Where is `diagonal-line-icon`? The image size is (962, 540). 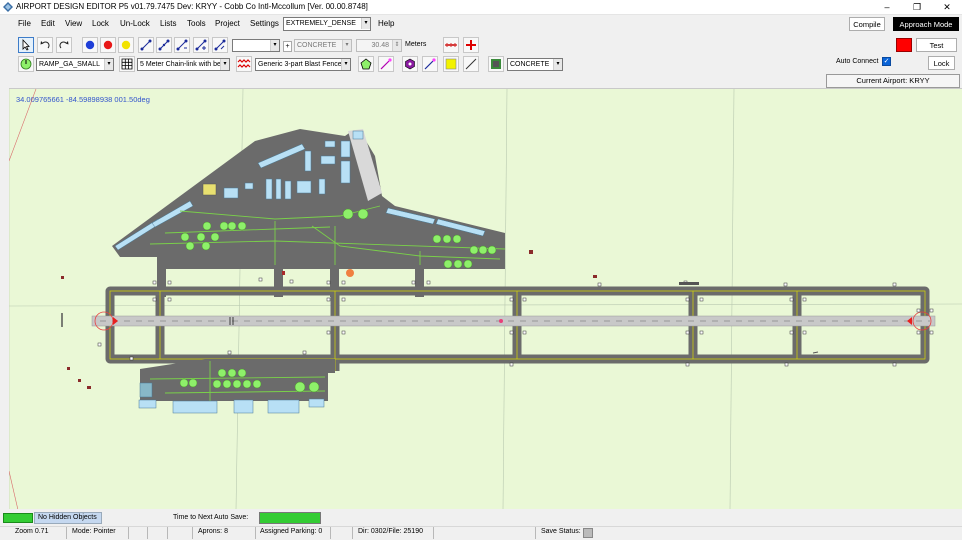 diagonal-line-icon is located at coordinates (471, 64).